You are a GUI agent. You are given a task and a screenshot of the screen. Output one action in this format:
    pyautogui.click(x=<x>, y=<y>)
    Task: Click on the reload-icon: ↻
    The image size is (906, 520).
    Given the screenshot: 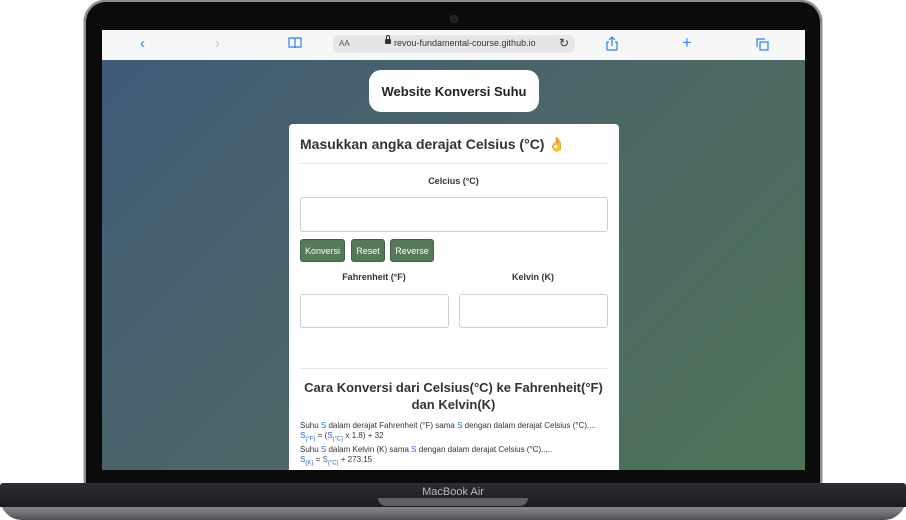 What is the action you would take?
    pyautogui.click(x=564, y=43)
    